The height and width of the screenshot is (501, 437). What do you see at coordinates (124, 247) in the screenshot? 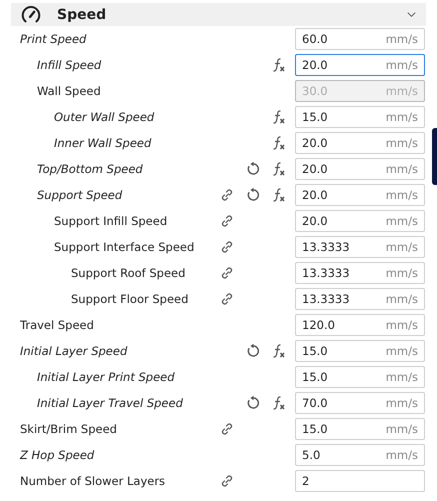
I see `setting-label: Support Interface Speed` at bounding box center [124, 247].